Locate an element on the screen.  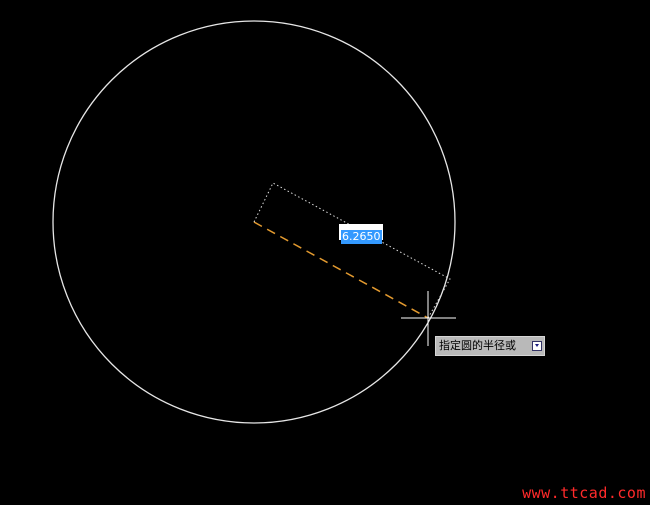
dropdown-arrow-icon is located at coordinates (537, 346).